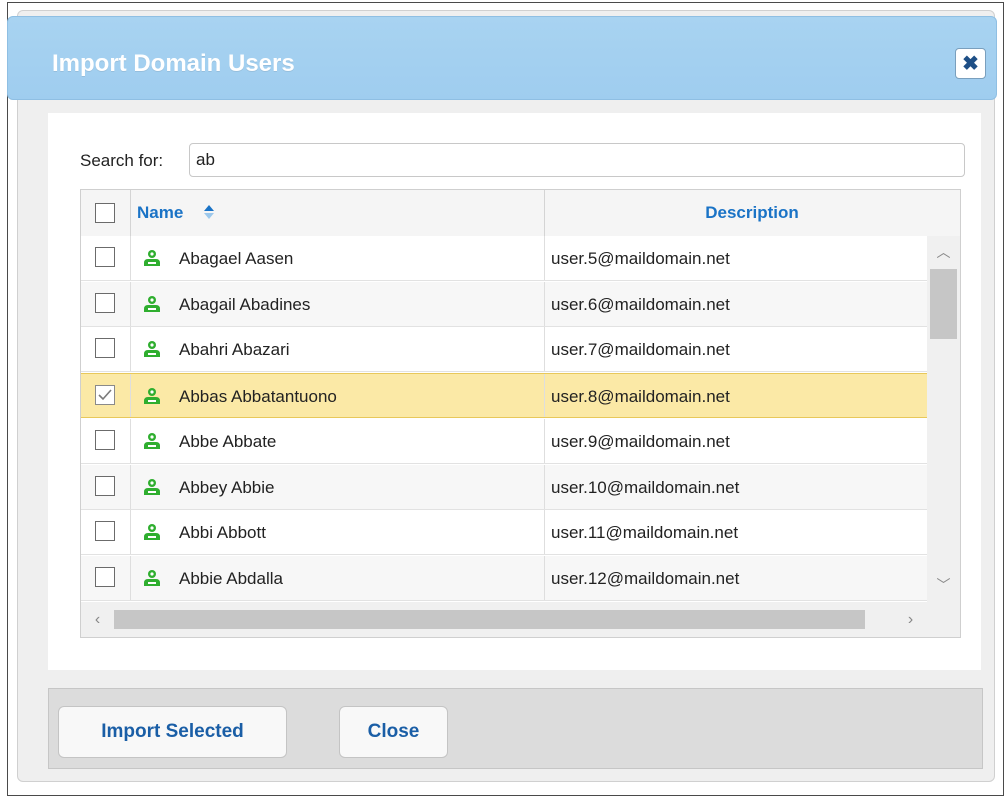  What do you see at coordinates (943, 619) in the screenshot?
I see `scroll-corner` at bounding box center [943, 619].